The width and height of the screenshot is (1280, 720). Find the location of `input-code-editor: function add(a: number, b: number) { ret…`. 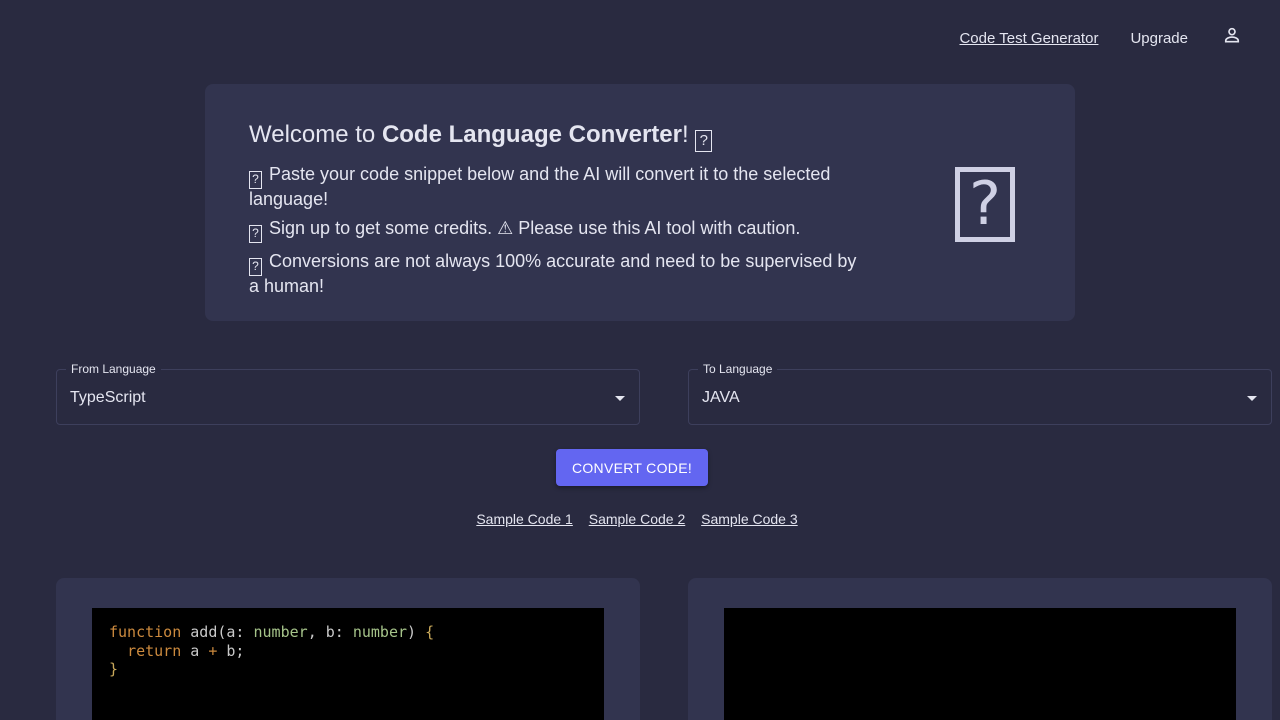

input-code-editor: function add(a: number, b: number) { ret… is located at coordinates (348, 664).